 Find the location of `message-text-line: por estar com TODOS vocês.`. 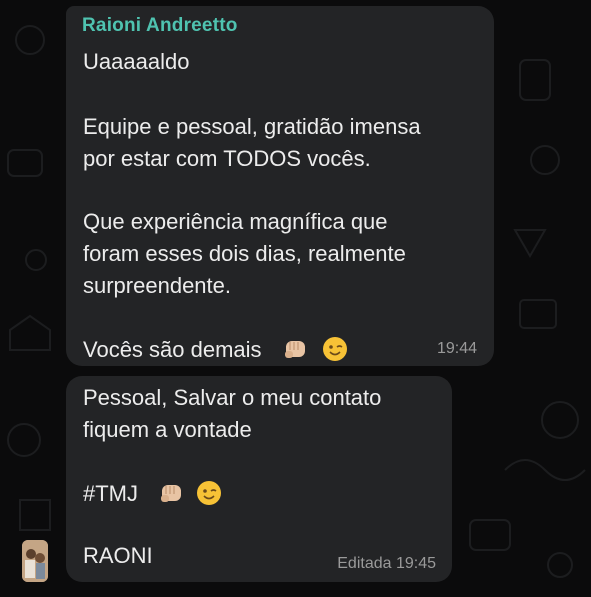

message-text-line: por estar com TODOS vocês. is located at coordinates (227, 158).